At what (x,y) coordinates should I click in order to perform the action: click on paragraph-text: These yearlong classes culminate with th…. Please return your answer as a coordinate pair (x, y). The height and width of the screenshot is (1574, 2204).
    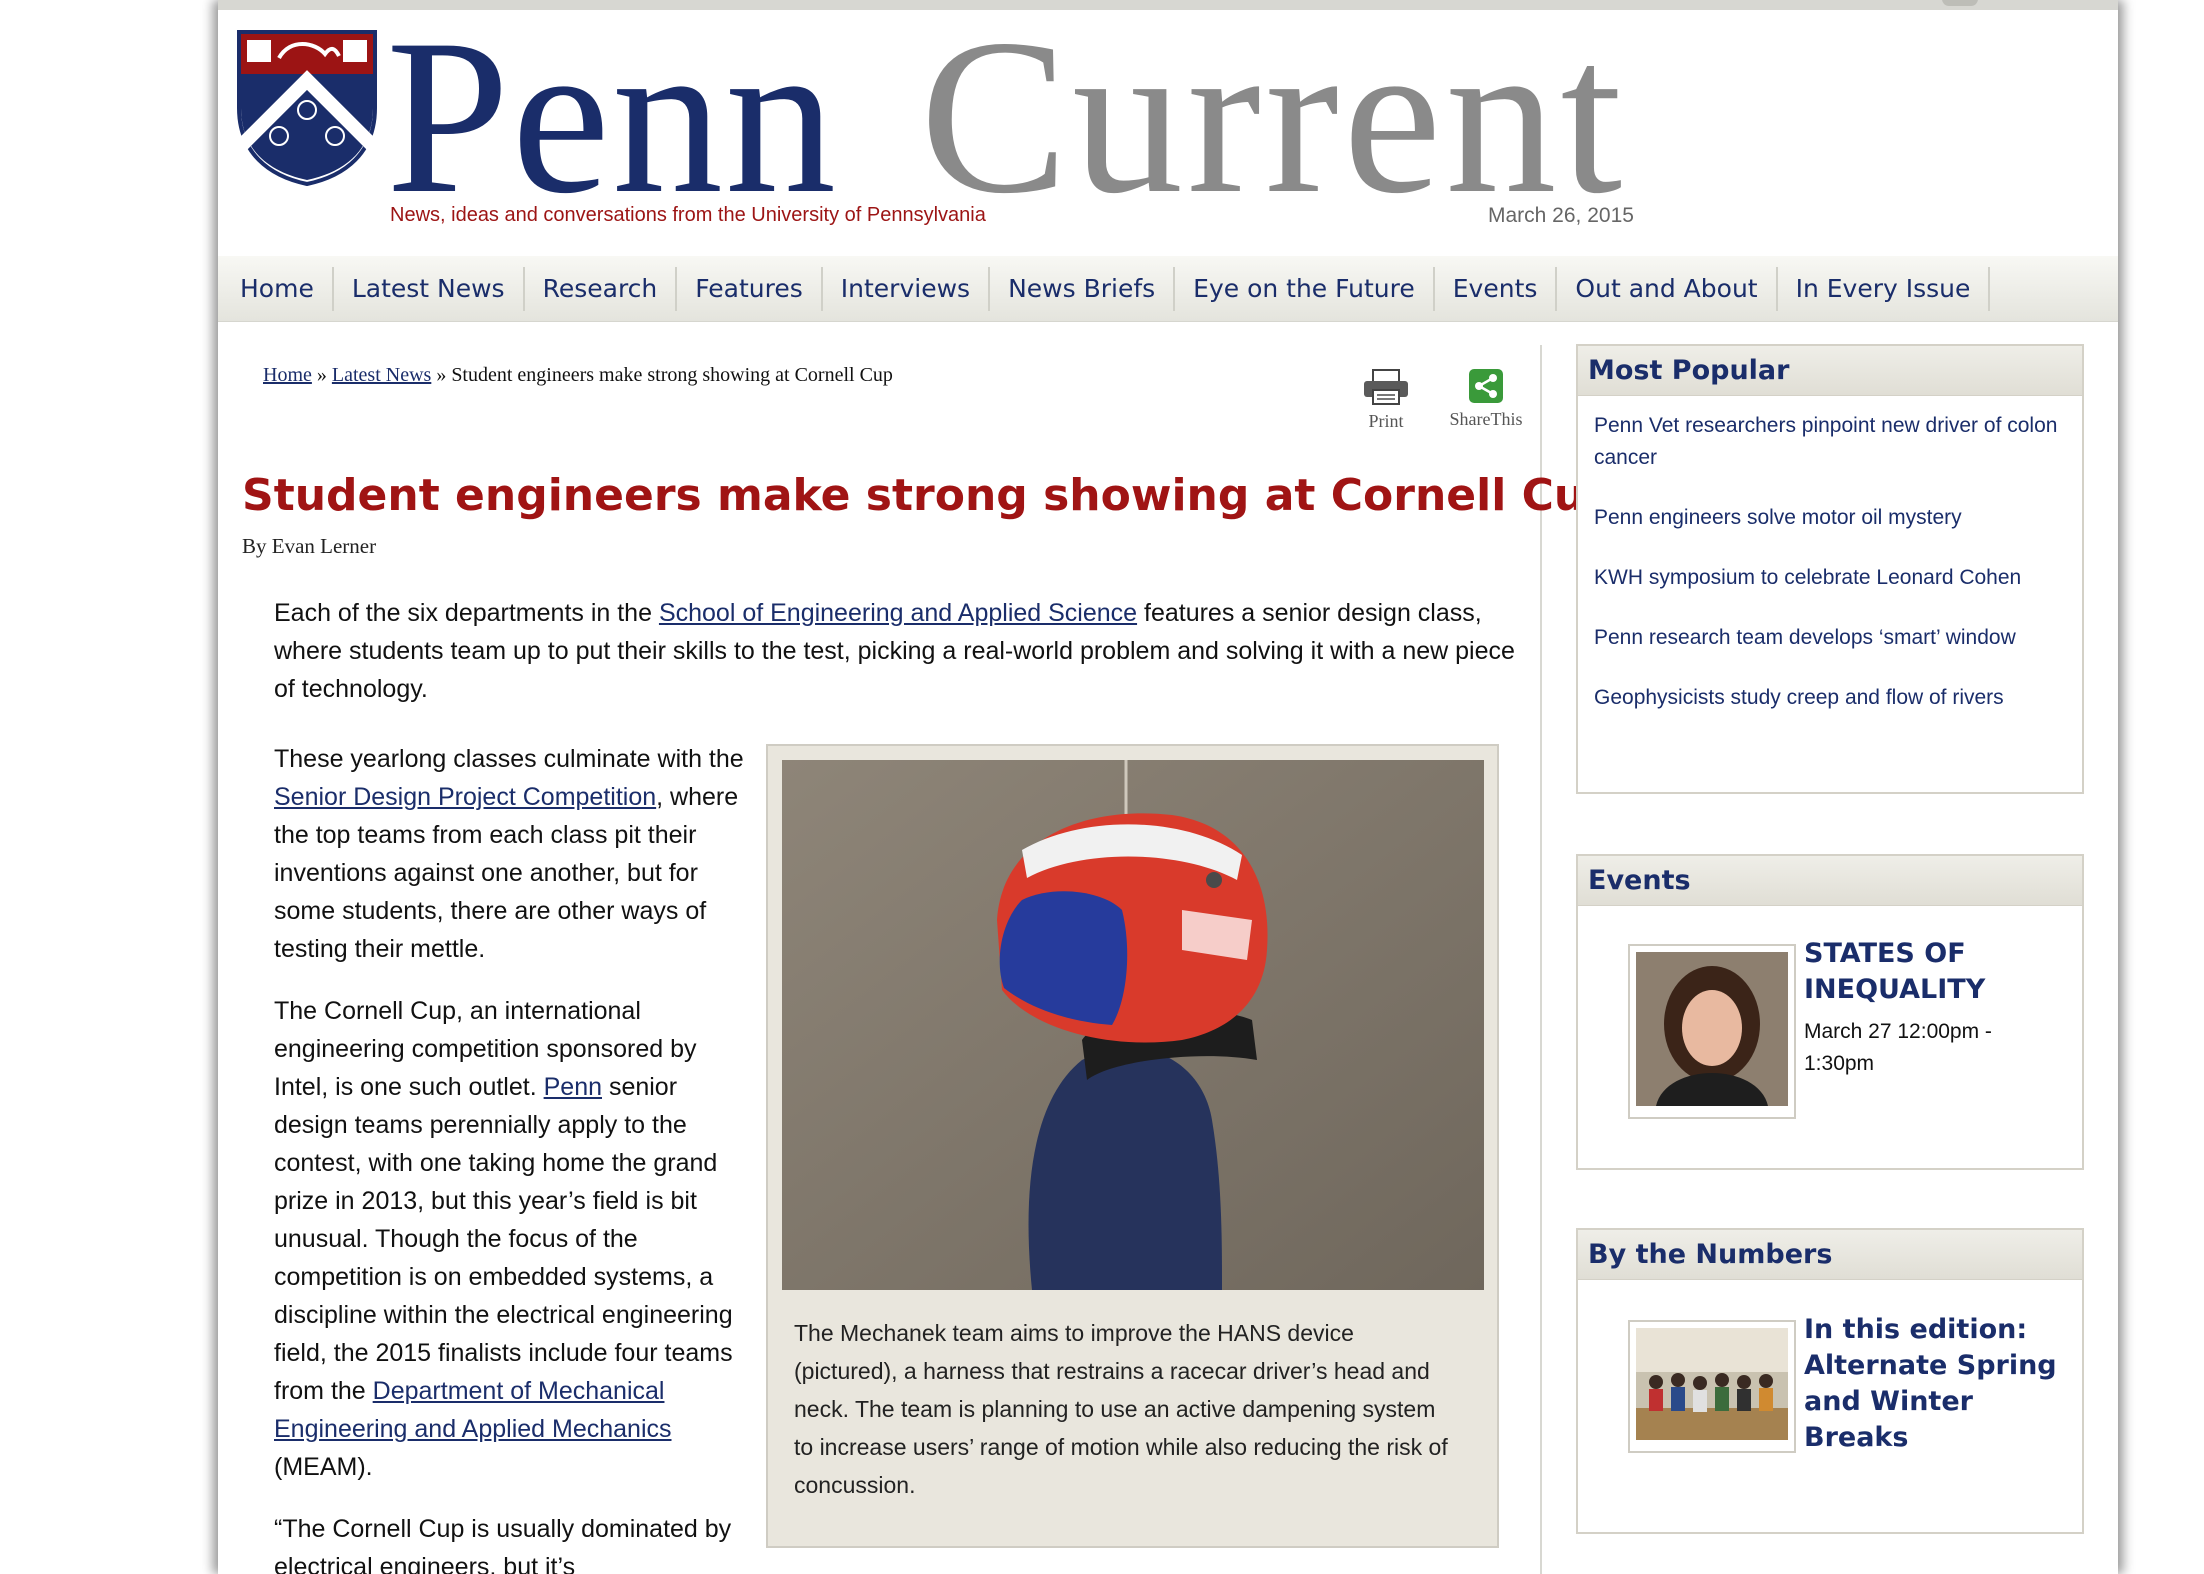
    Looking at the image, I should click on (509, 759).